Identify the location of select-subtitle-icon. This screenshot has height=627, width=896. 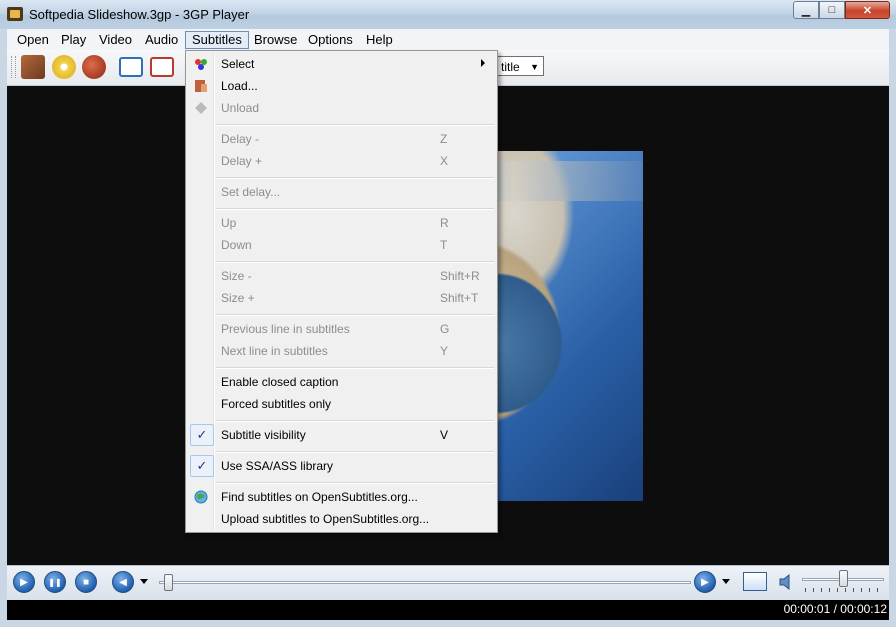
(201, 64).